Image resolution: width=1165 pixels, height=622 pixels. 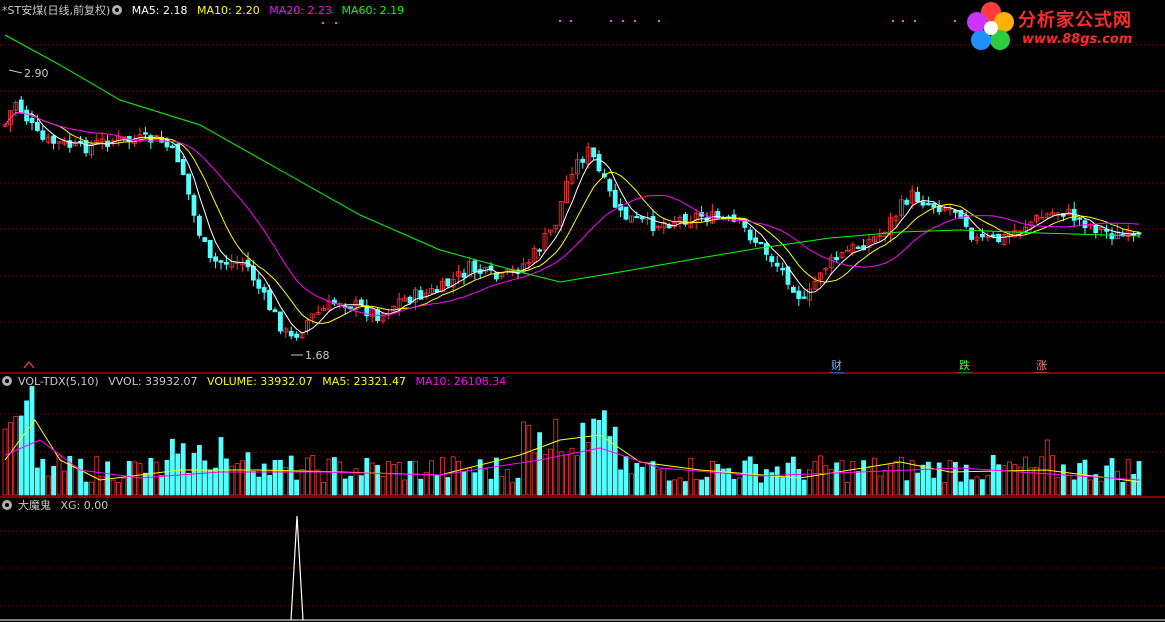 What do you see at coordinates (572, 451) in the screenshot?
I see `volume-ma5-line` at bounding box center [572, 451].